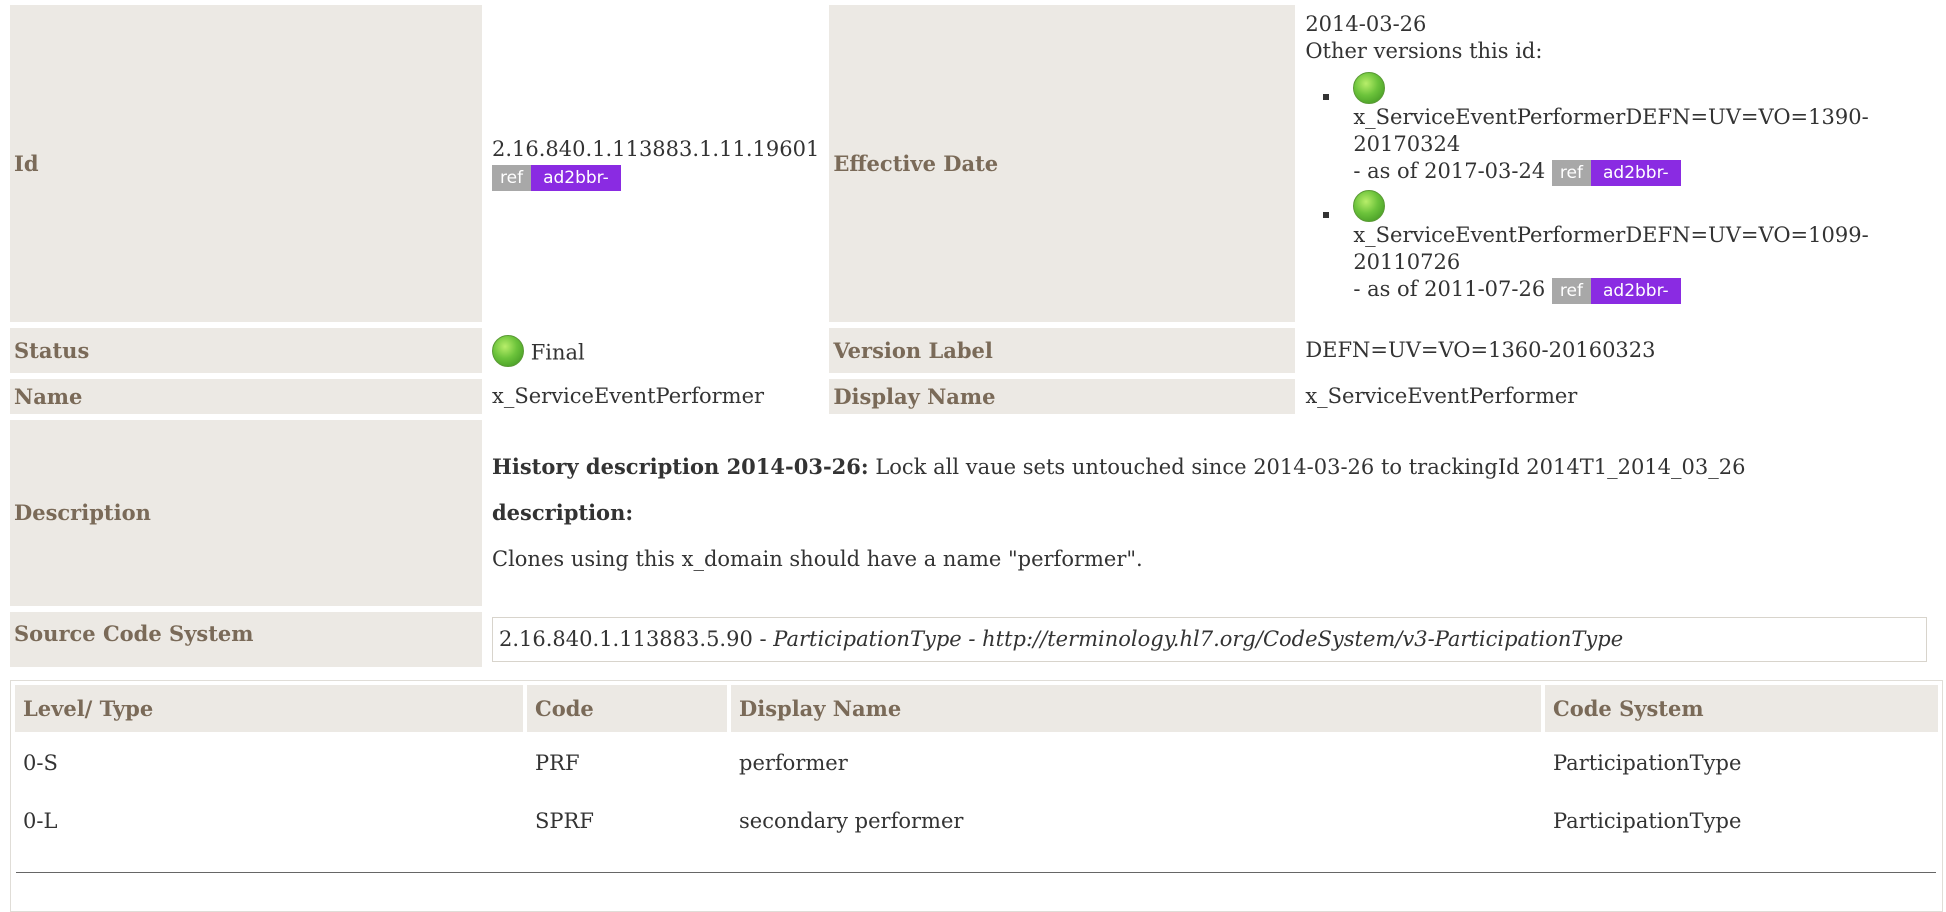 The image size is (1946, 912). What do you see at coordinates (564, 820) in the screenshot?
I see `concept-code: SPRF` at bounding box center [564, 820].